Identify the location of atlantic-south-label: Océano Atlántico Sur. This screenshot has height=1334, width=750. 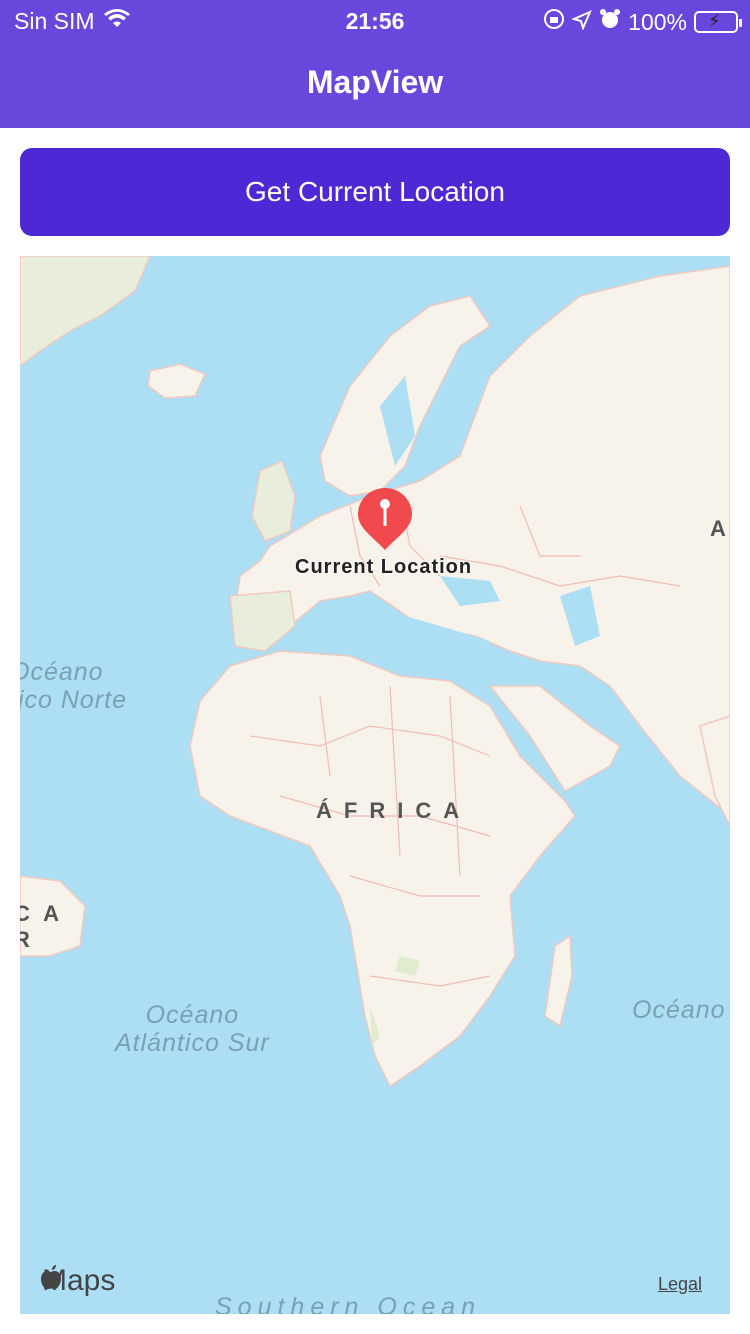
(192, 1029).